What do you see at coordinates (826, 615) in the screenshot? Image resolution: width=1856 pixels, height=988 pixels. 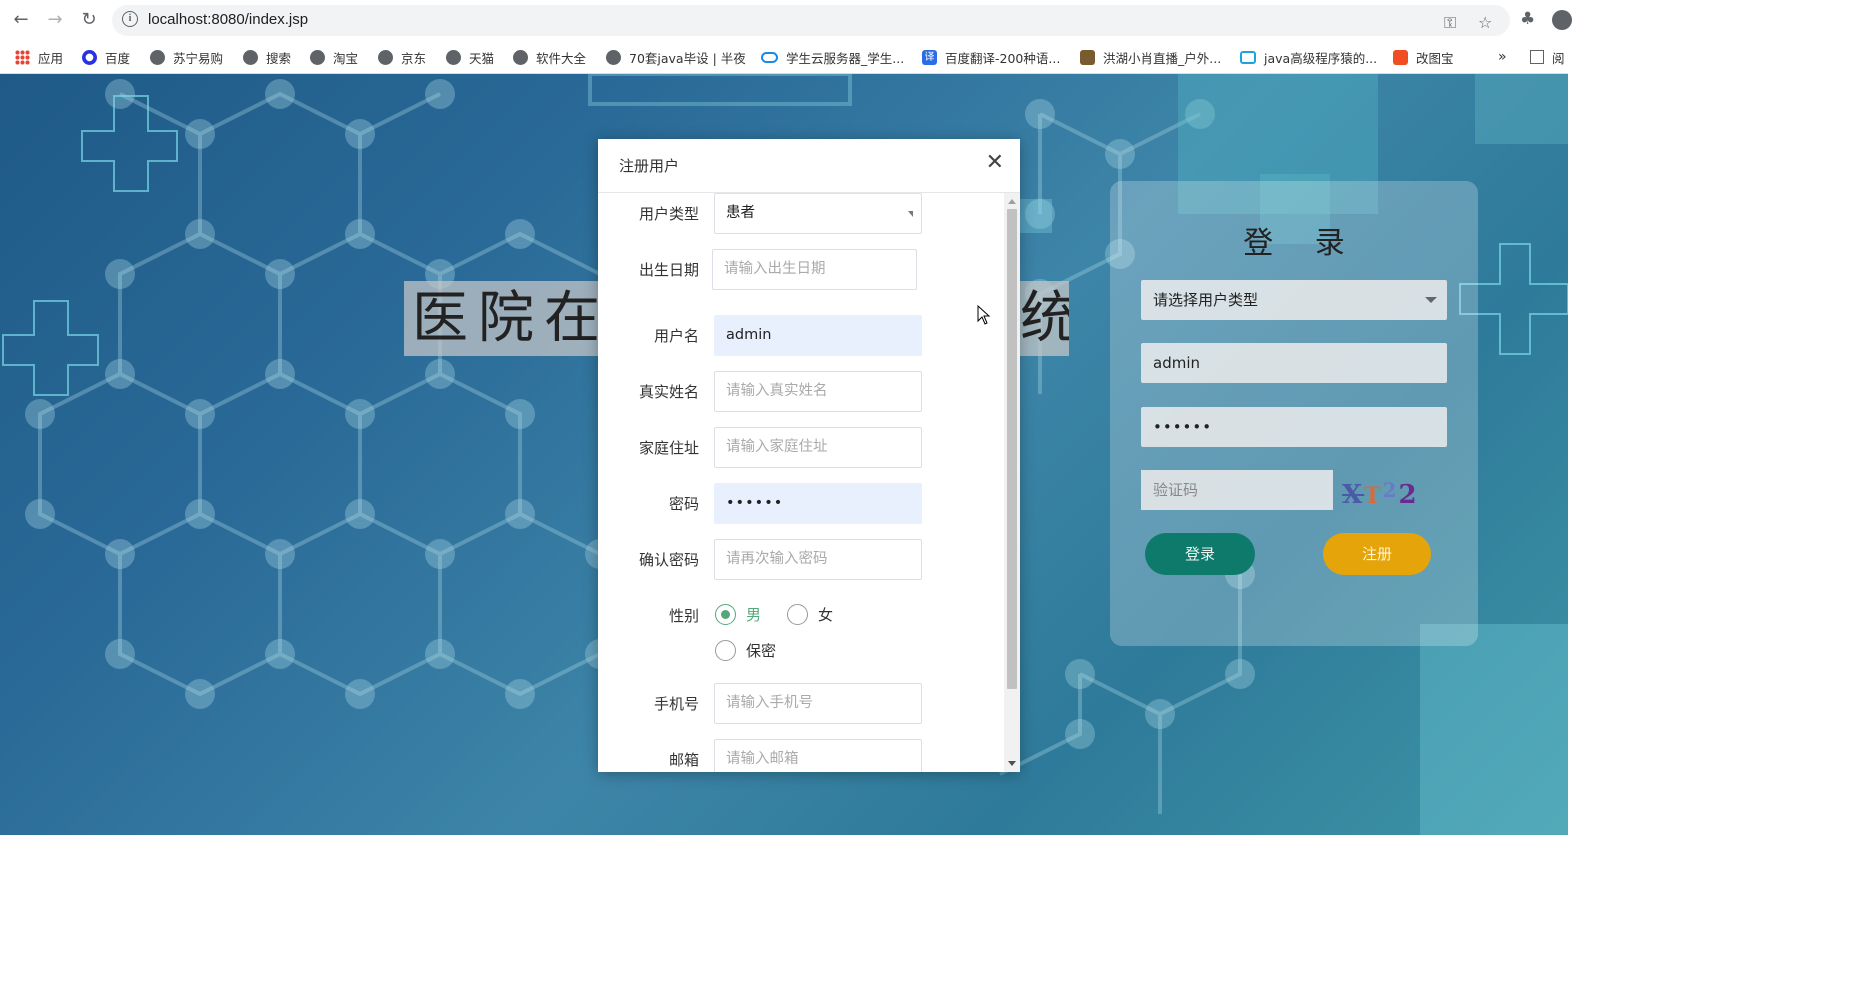 I see `radio-label: 女` at bounding box center [826, 615].